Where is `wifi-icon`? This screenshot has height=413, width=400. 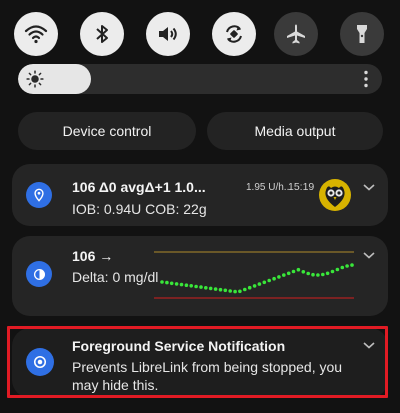
wifi-icon is located at coordinates (36, 34).